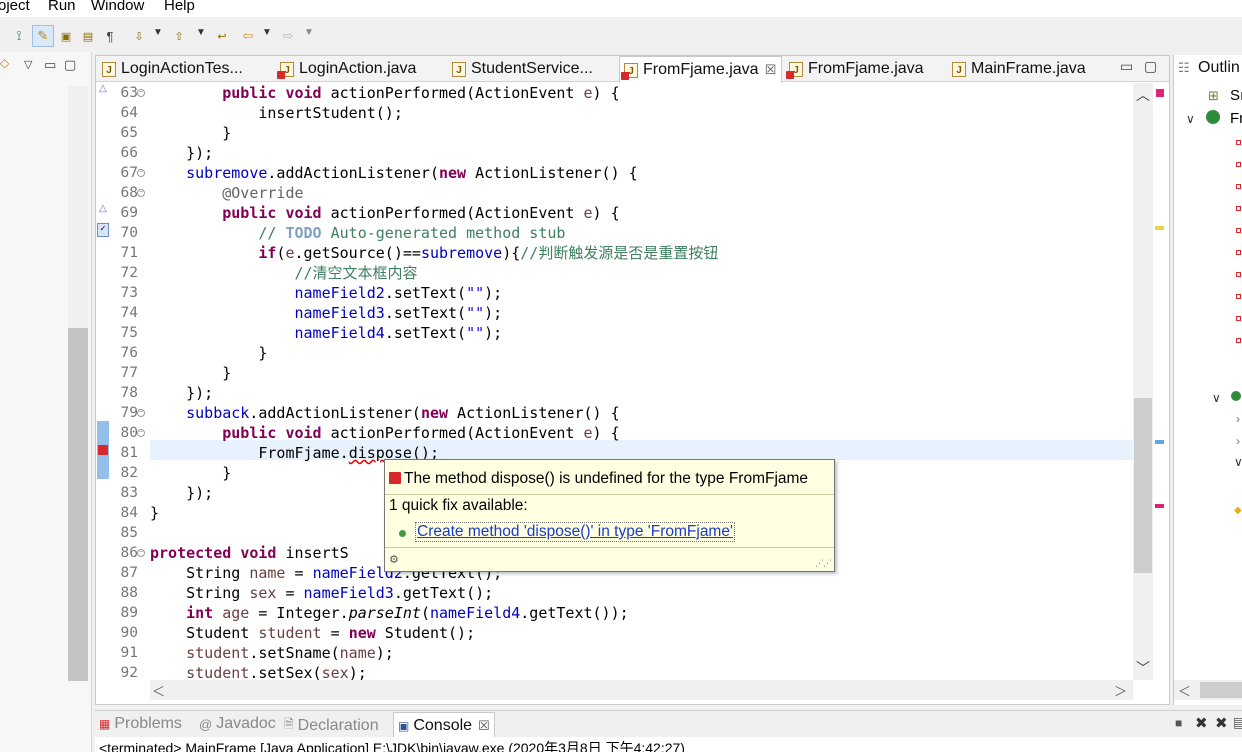  I want to click on view-menu-icon: ▽, so click(28, 64).